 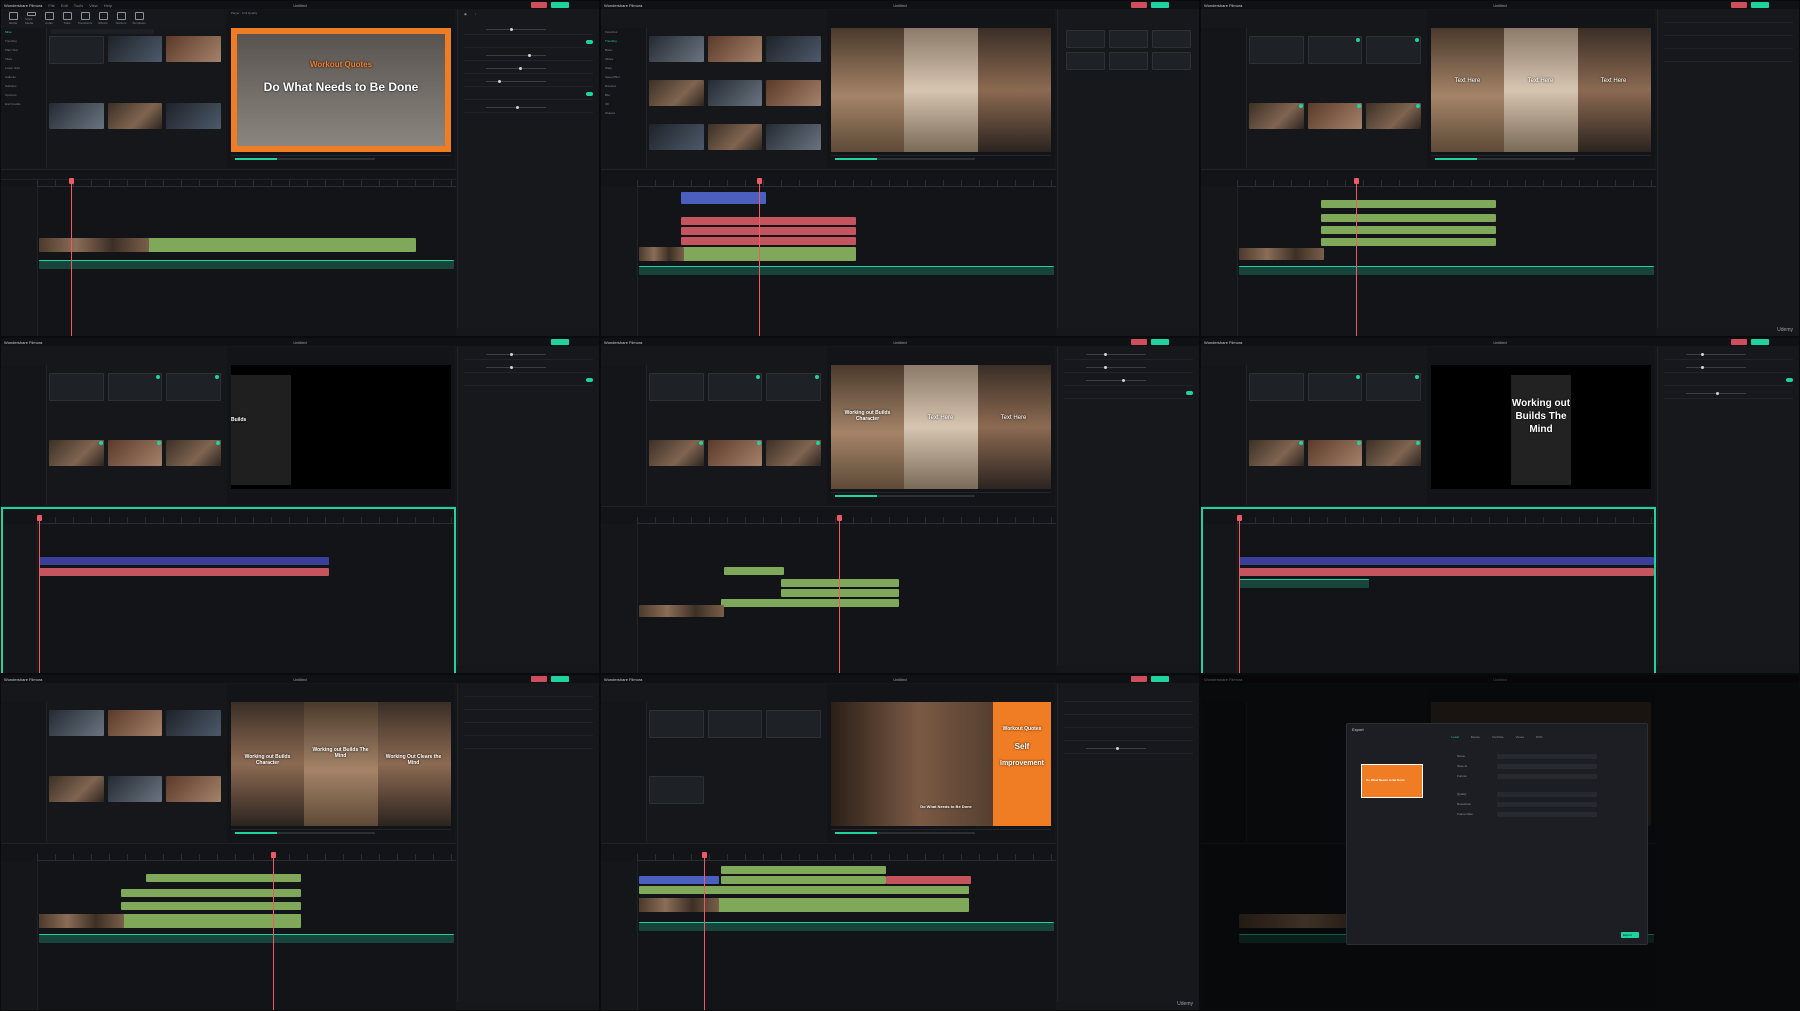 I want to click on sidebar-item: Openers, so click(x=23, y=96).